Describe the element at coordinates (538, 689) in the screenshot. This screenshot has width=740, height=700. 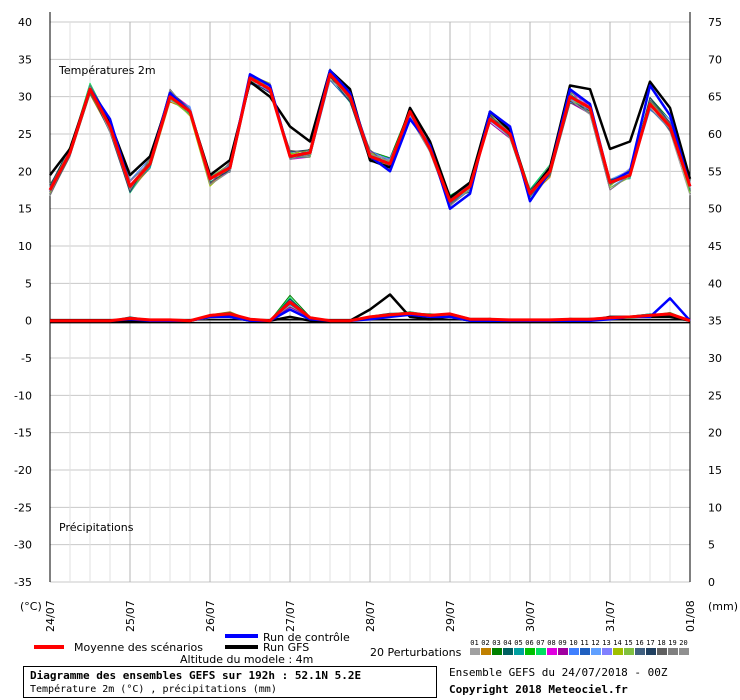
I see `copyright: Copyright 2018 Meteociel.fr` at that location.